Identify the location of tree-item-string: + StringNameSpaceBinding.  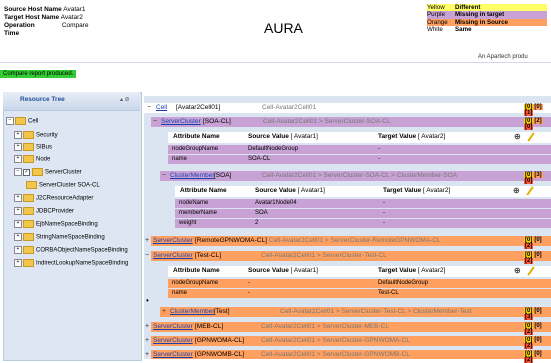
(59, 237).